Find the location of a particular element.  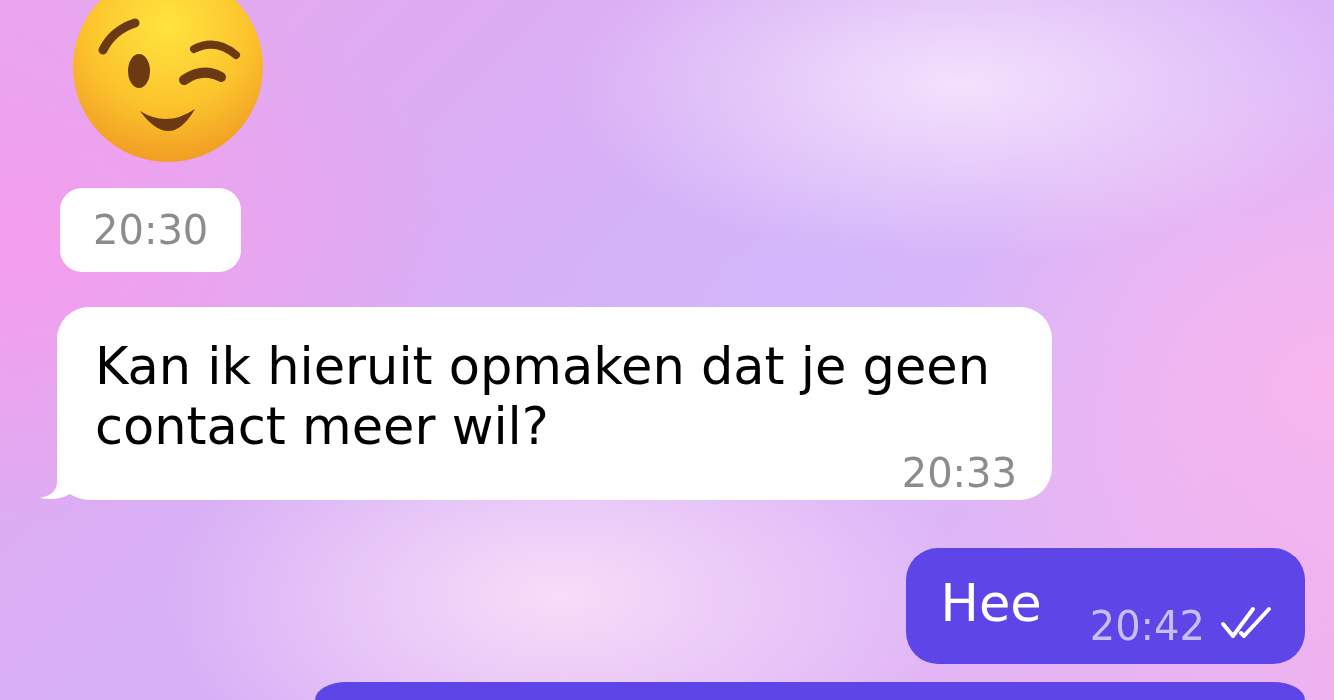

message-time: 20:33 is located at coordinates (959, 473).